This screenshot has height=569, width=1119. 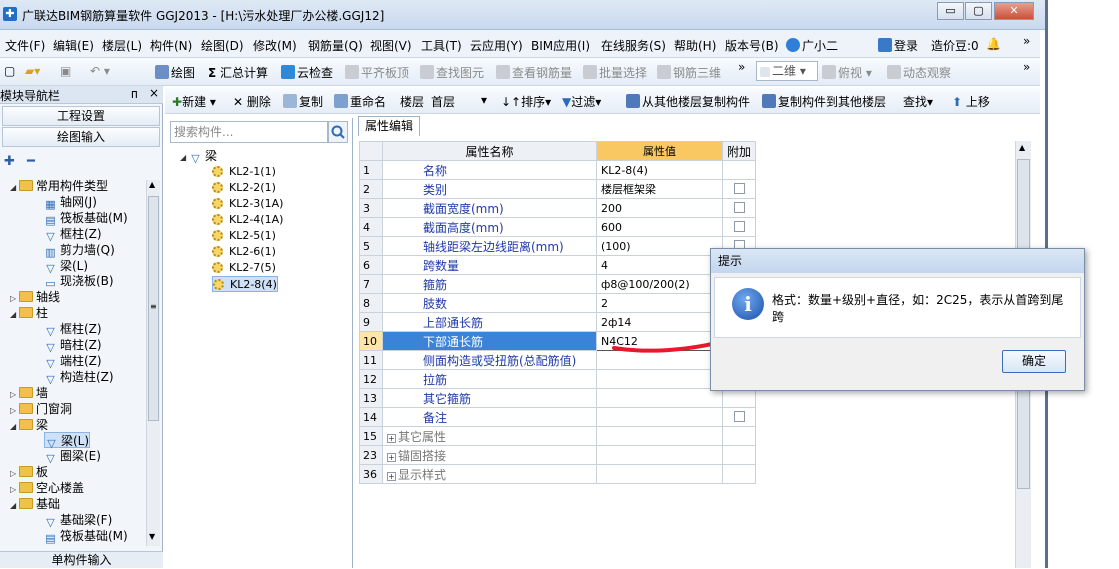 I want to click on nav-tree-item: ◢ 柱, so click(x=29, y=313).